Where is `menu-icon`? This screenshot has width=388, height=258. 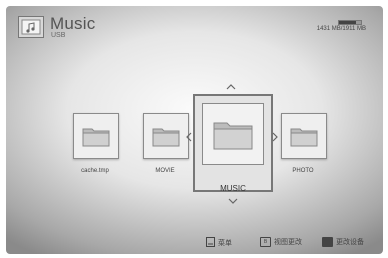
menu-icon is located at coordinates (210, 243).